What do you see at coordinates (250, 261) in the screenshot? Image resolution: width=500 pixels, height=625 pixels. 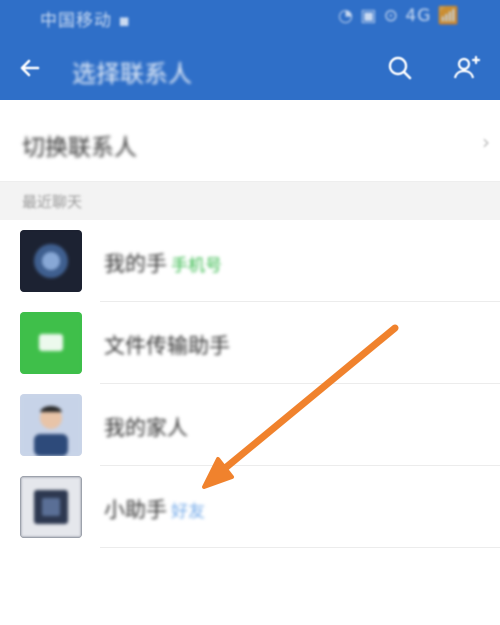 I see `contact-row: 我的手 手机号` at bounding box center [250, 261].